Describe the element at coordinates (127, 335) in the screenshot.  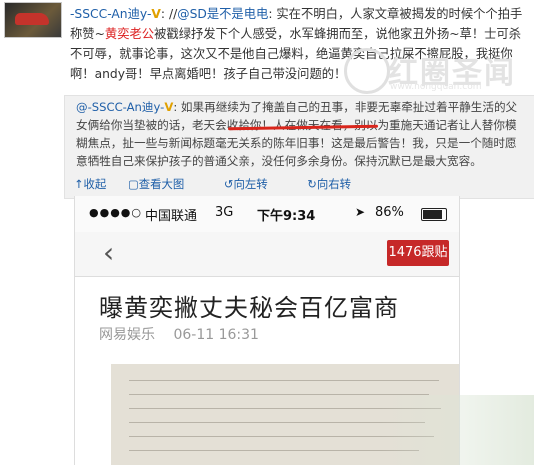
I see `article-source: 网易娱乐` at that location.